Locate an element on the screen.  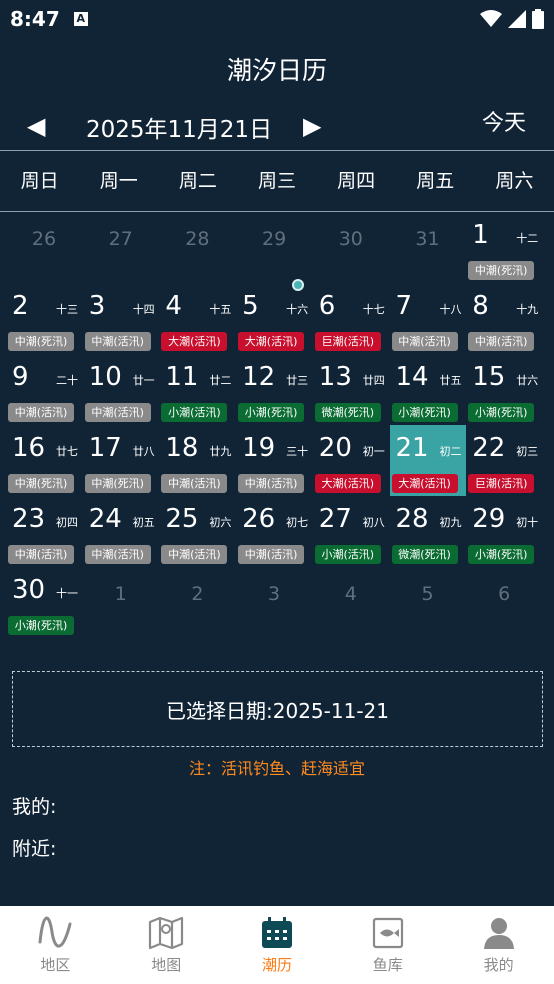
lunar-date: 初一 is located at coordinates (373, 451).